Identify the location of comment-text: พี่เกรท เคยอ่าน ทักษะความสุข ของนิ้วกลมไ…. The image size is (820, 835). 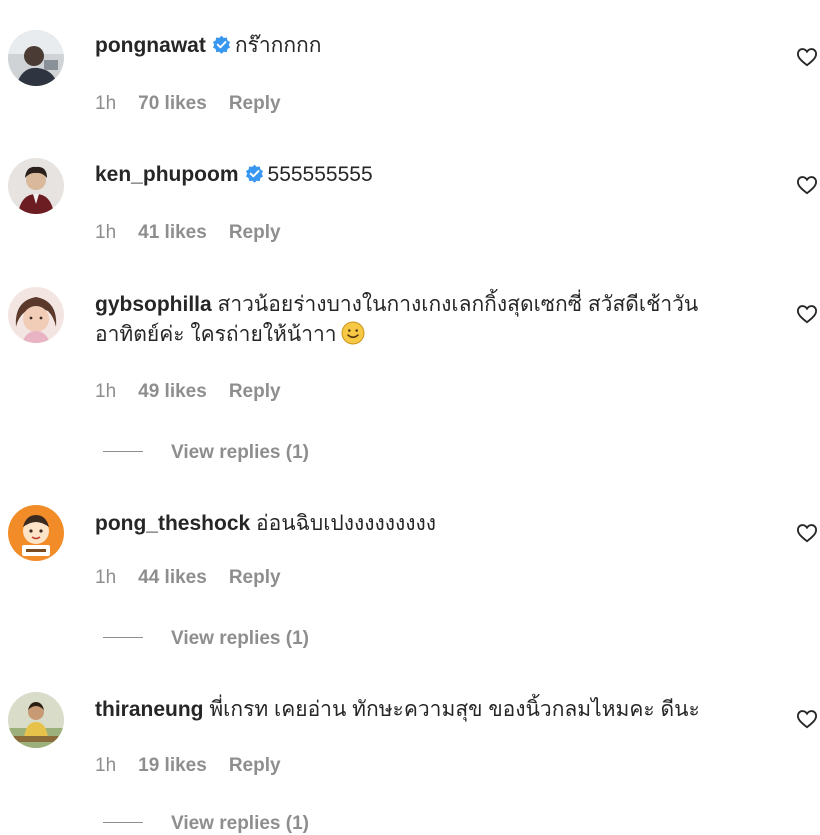
(454, 709).